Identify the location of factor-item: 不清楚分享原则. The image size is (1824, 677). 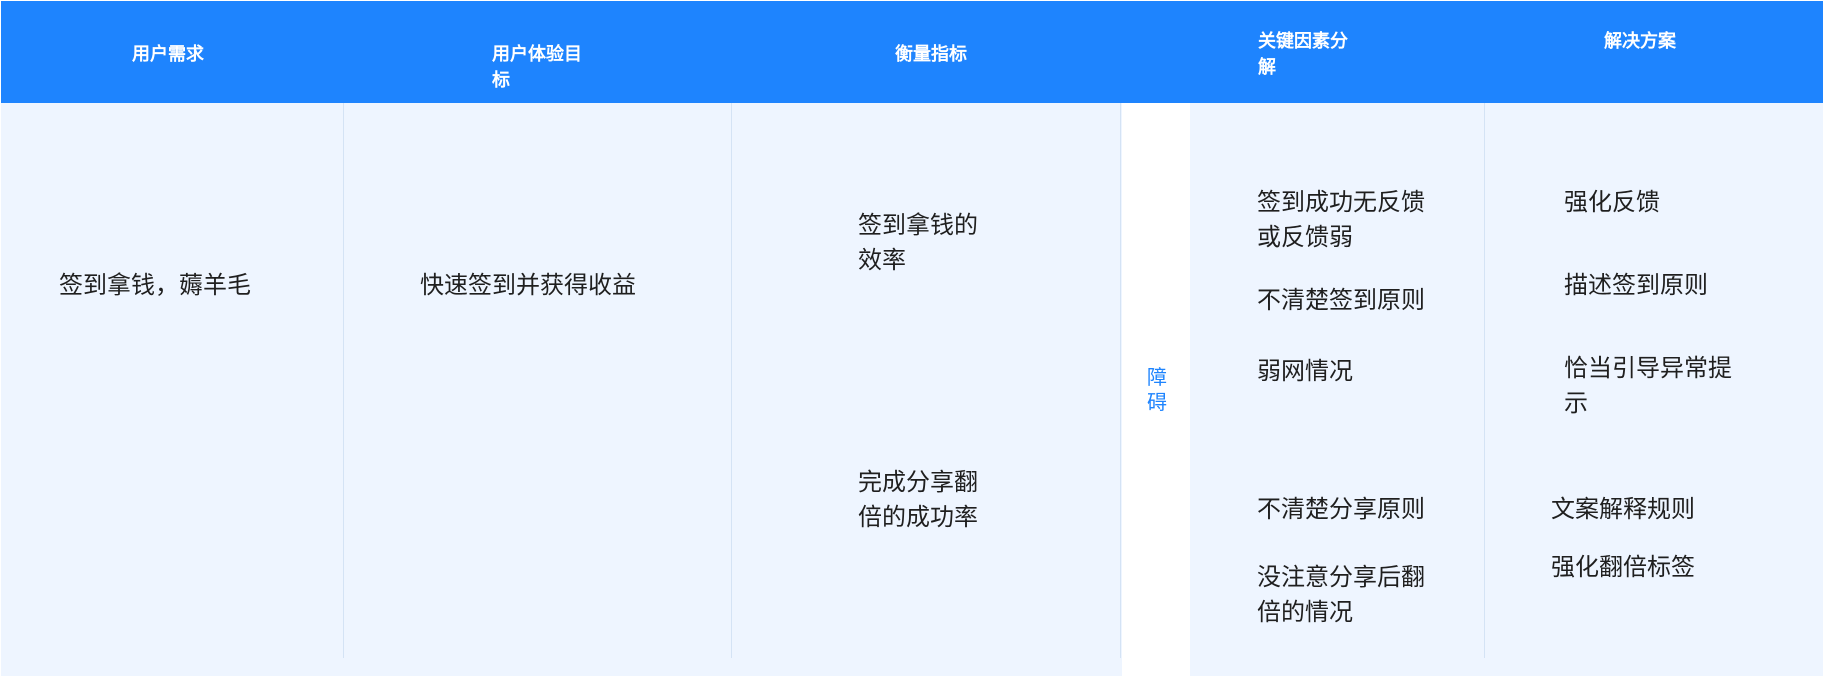
(1341, 509).